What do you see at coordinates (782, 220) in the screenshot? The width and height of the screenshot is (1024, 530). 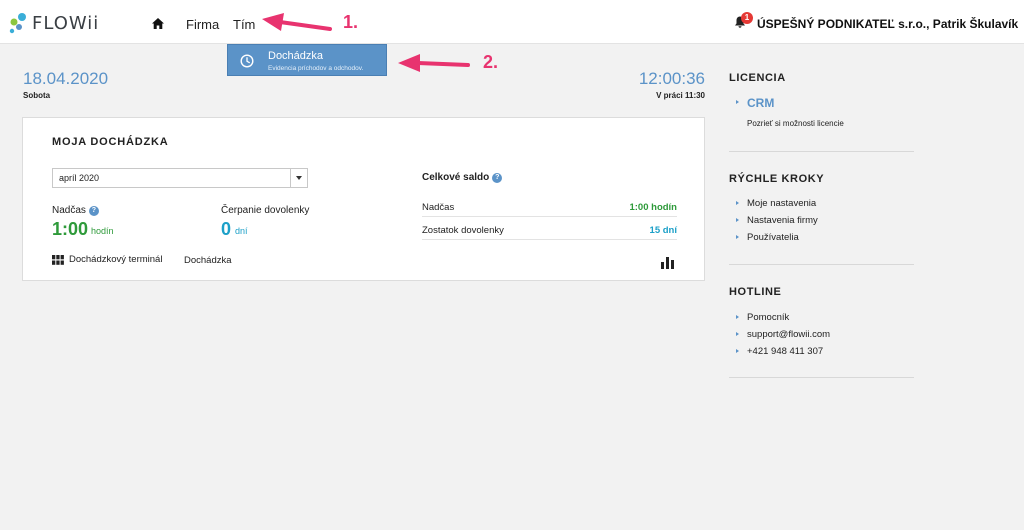 I see `quick-step-item: Nastavenia firmy` at bounding box center [782, 220].